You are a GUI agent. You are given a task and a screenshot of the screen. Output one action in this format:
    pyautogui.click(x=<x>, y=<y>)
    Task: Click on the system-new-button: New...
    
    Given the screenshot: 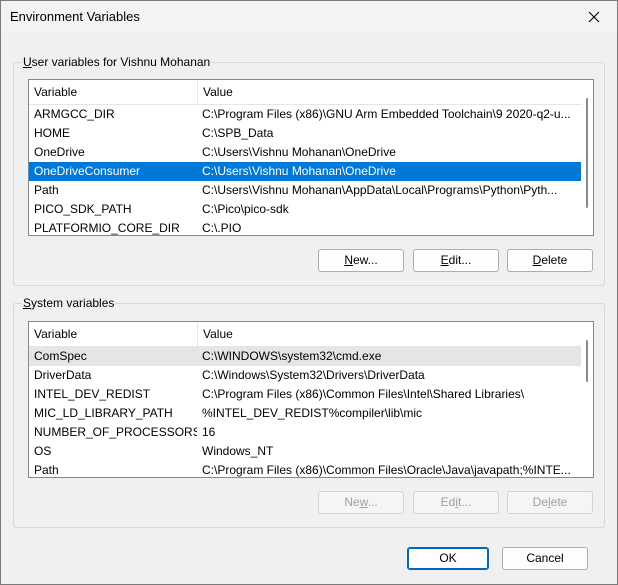 What is the action you would take?
    pyautogui.click(x=361, y=502)
    